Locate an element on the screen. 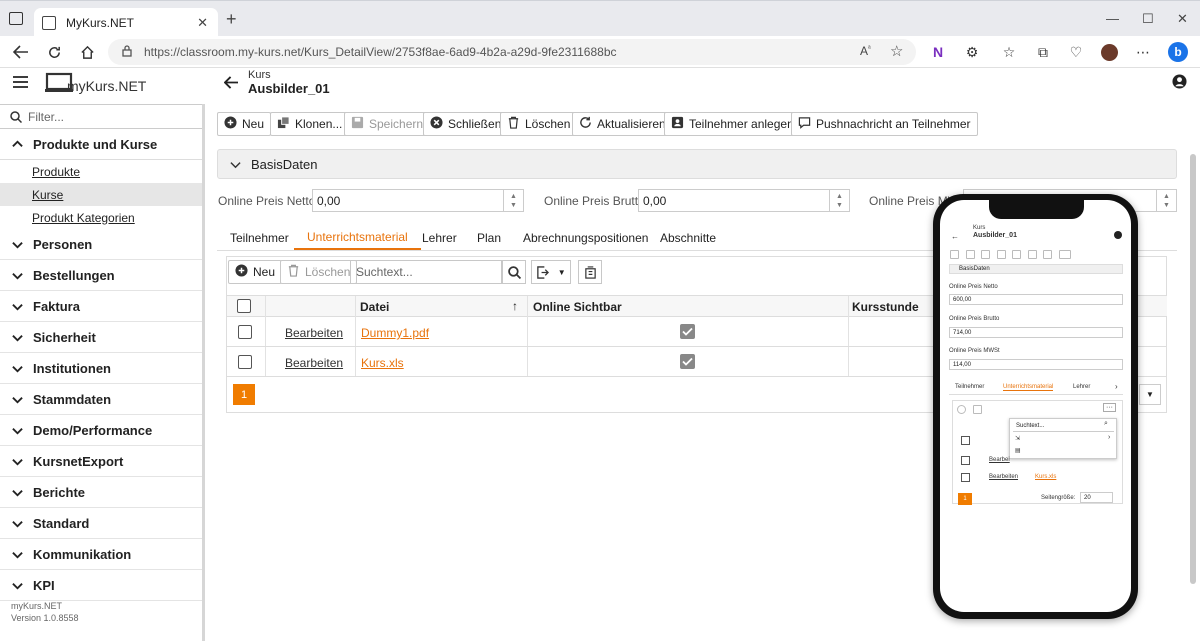 This screenshot has height=641, width=1200. net-price-field: 0,00 ▲ ▼ is located at coordinates (418, 200).